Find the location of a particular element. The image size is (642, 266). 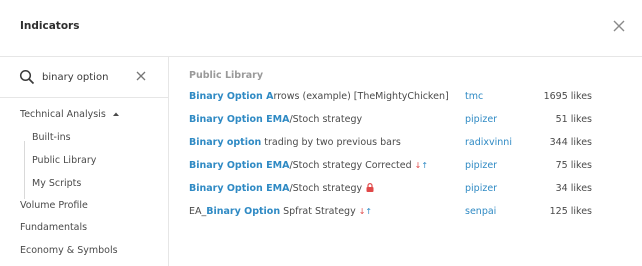

search-input is located at coordinates (86, 77).